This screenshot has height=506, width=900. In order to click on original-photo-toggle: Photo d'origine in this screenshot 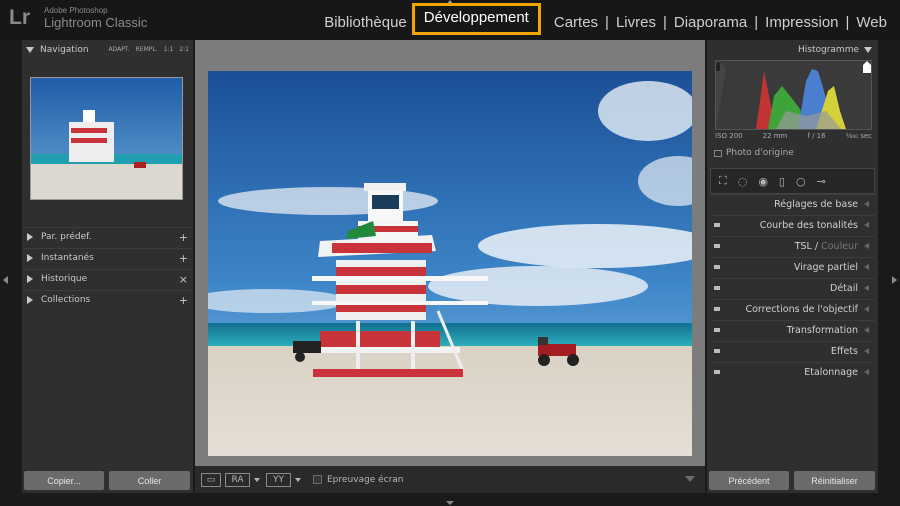, I will do `click(754, 153)`.